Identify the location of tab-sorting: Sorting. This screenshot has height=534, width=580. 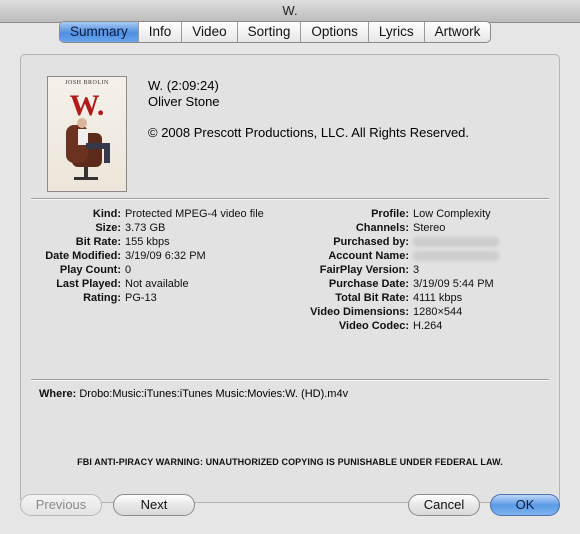
(270, 32).